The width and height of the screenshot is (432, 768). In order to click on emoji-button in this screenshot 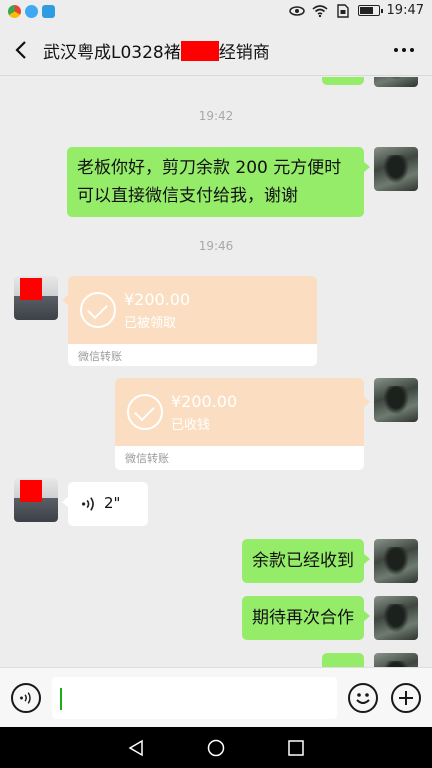, I will do `click(363, 698)`.